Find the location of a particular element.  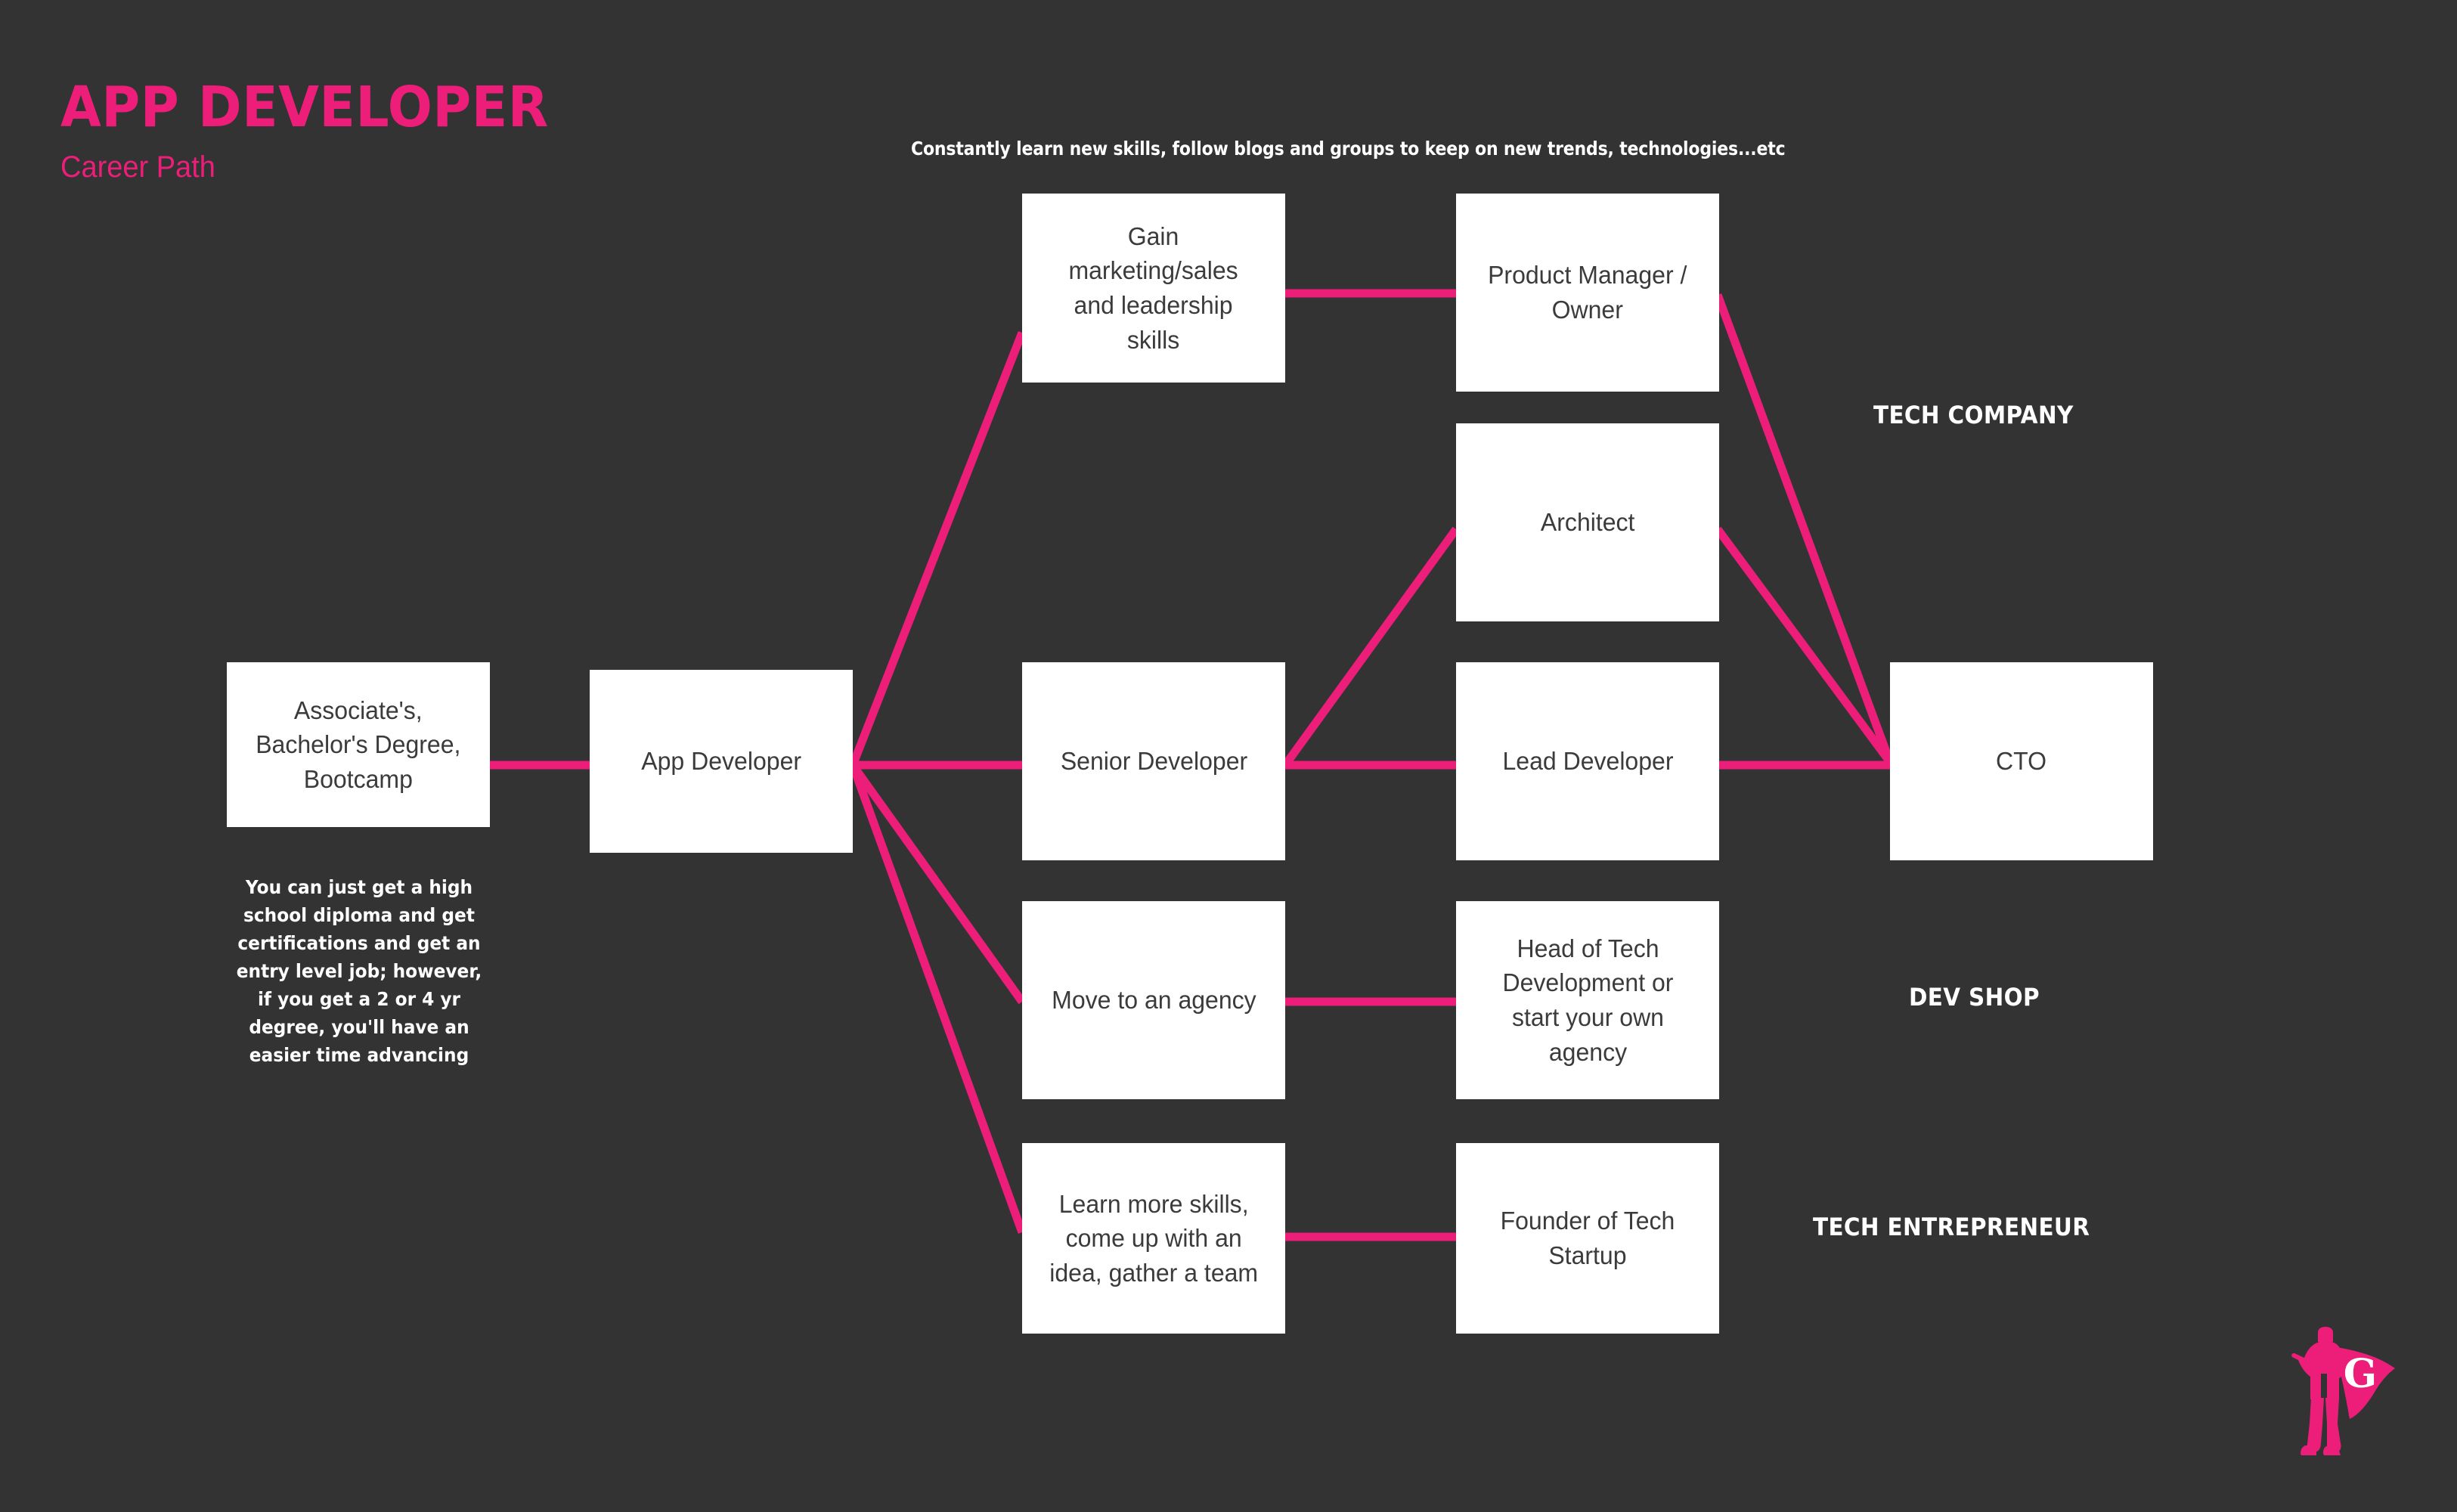

legs-shape is located at coordinates (2315, 1425).